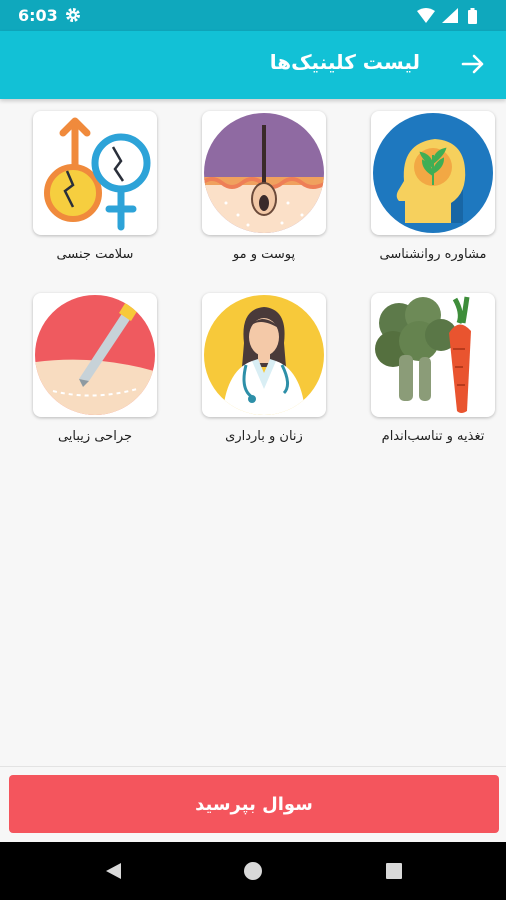 This screenshot has width=506, height=900. I want to click on clinic-tile-nutrition: تغذیه و تناسب‌اندام, so click(433, 368).